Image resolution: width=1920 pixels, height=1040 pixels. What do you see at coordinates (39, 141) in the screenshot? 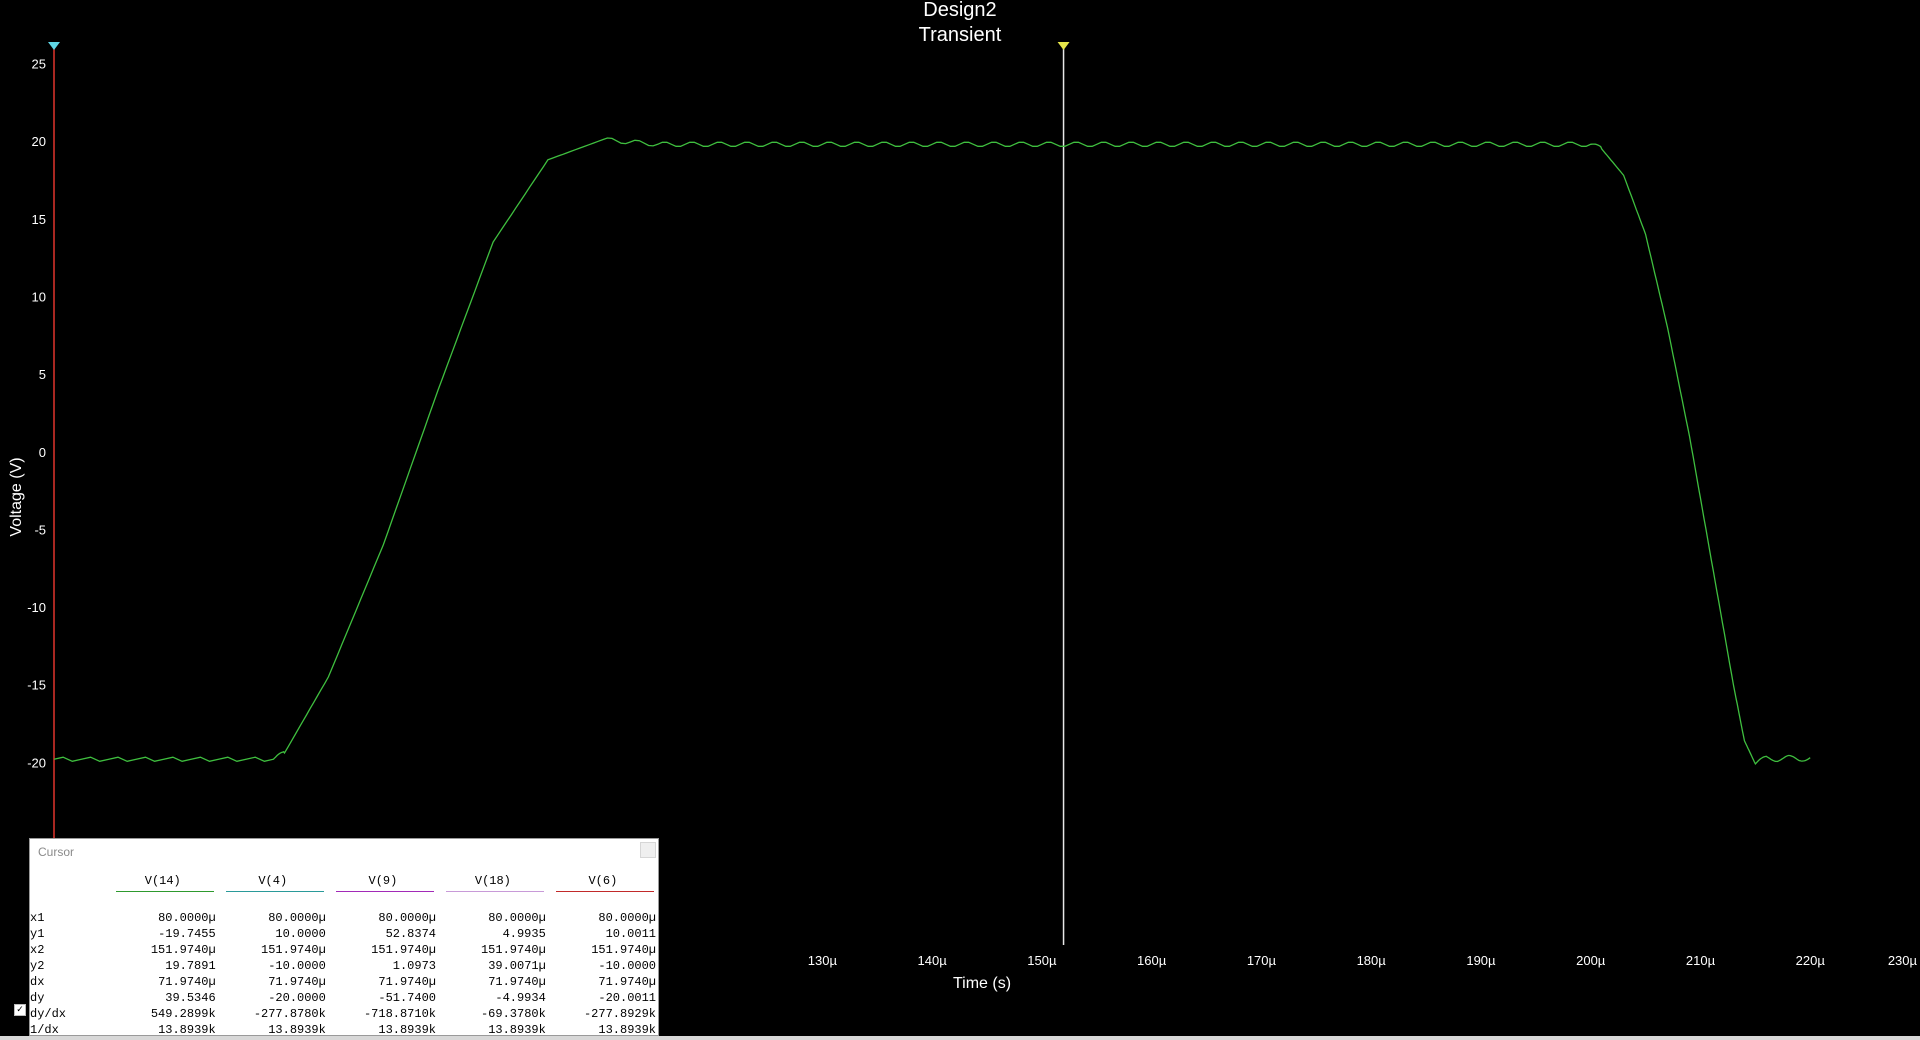
I see `y-tick-label: 20` at bounding box center [39, 141].